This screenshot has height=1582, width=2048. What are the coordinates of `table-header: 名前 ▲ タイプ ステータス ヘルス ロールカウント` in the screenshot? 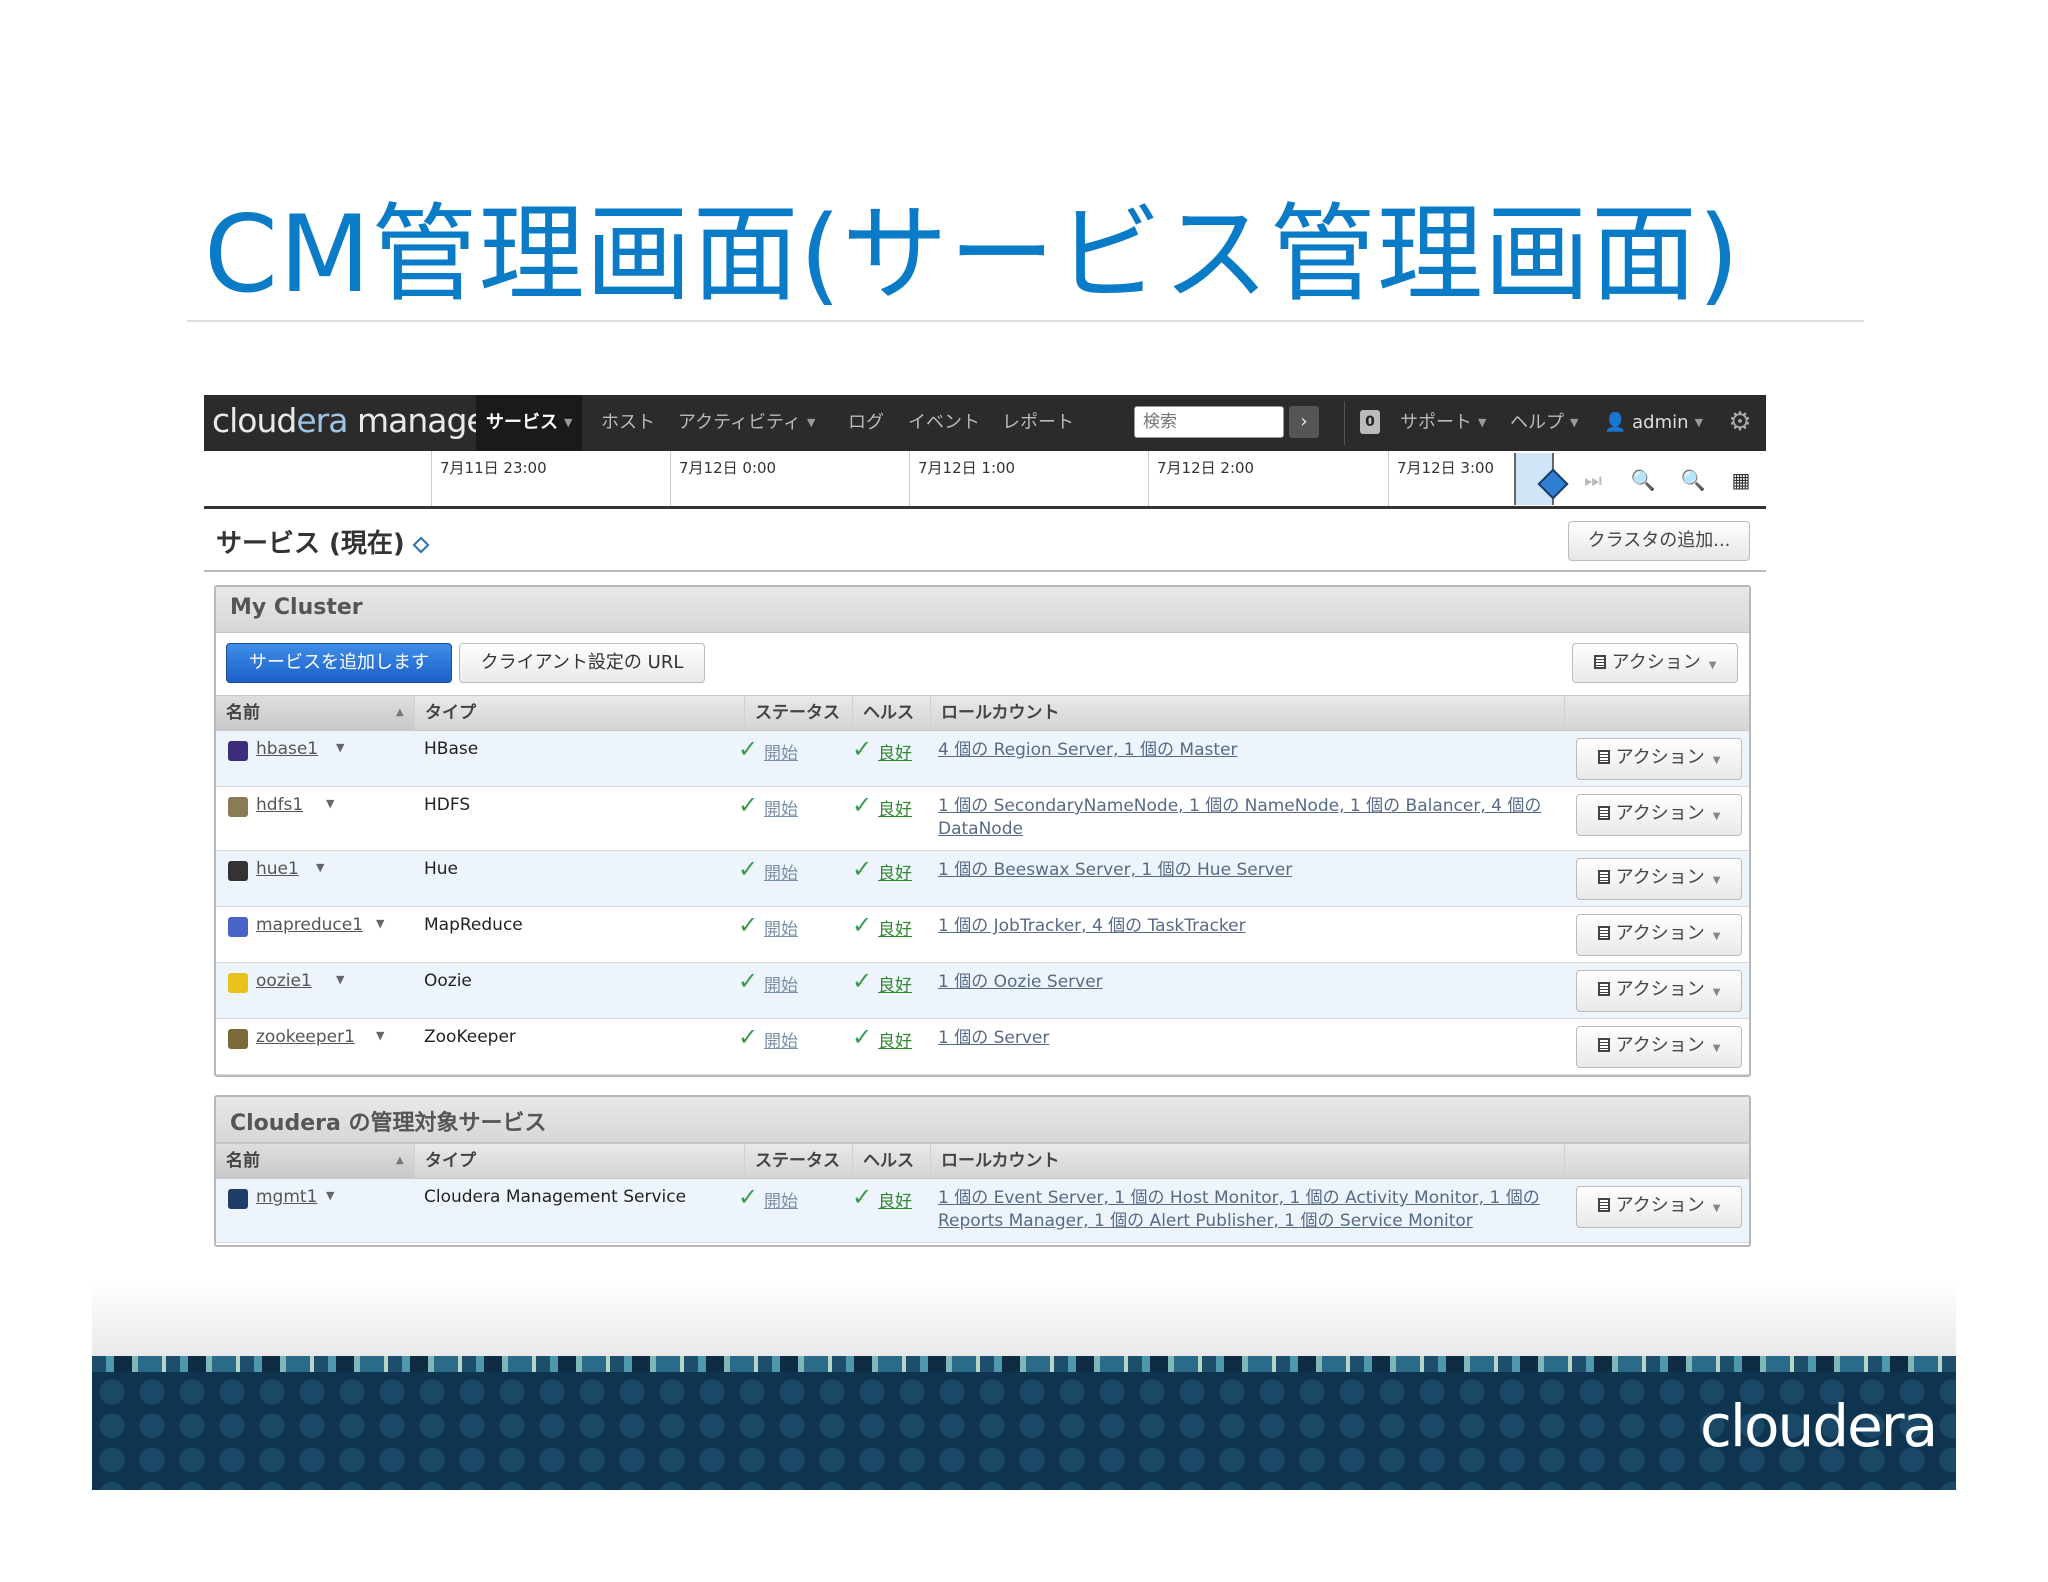 It's located at (982, 713).